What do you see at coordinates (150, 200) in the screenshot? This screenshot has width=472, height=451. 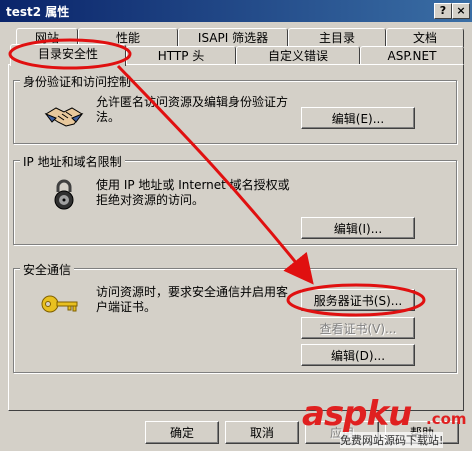 I see `ip-text-line2: 拒绝对资源的访问。` at bounding box center [150, 200].